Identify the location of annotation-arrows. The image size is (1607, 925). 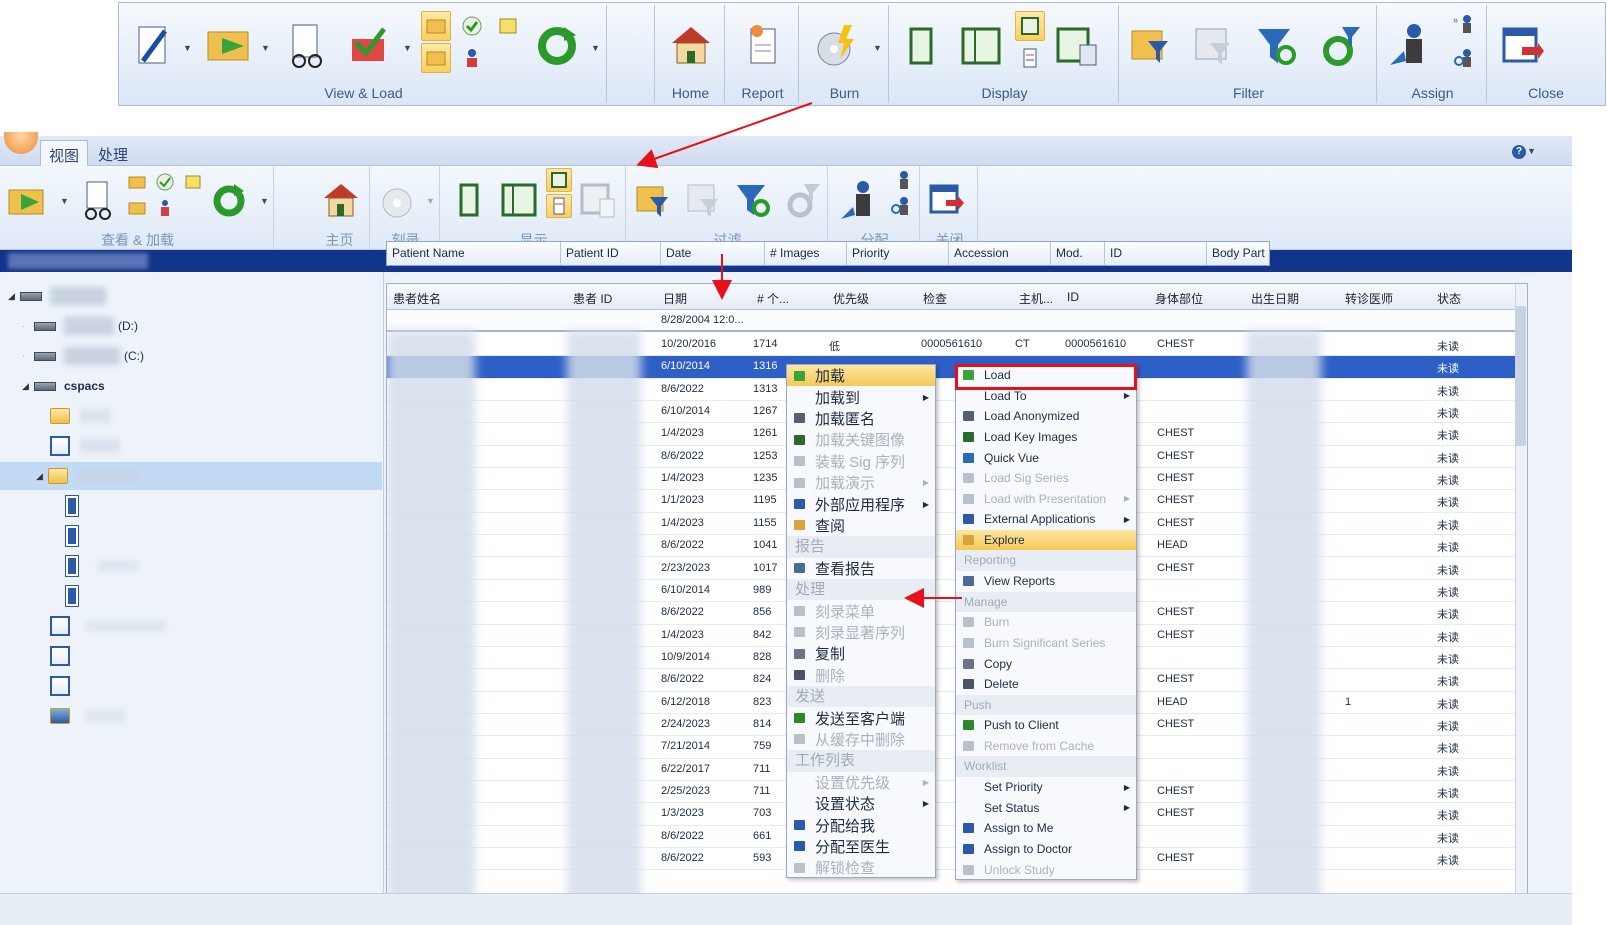
(799, 355).